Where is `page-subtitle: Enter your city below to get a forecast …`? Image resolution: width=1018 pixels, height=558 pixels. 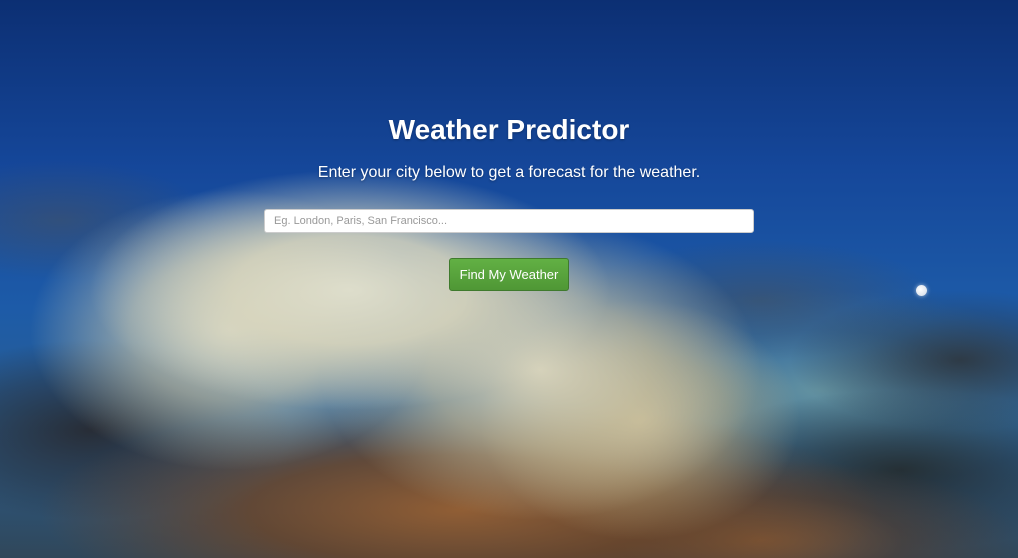 page-subtitle: Enter your city below to get a forecast … is located at coordinates (509, 172).